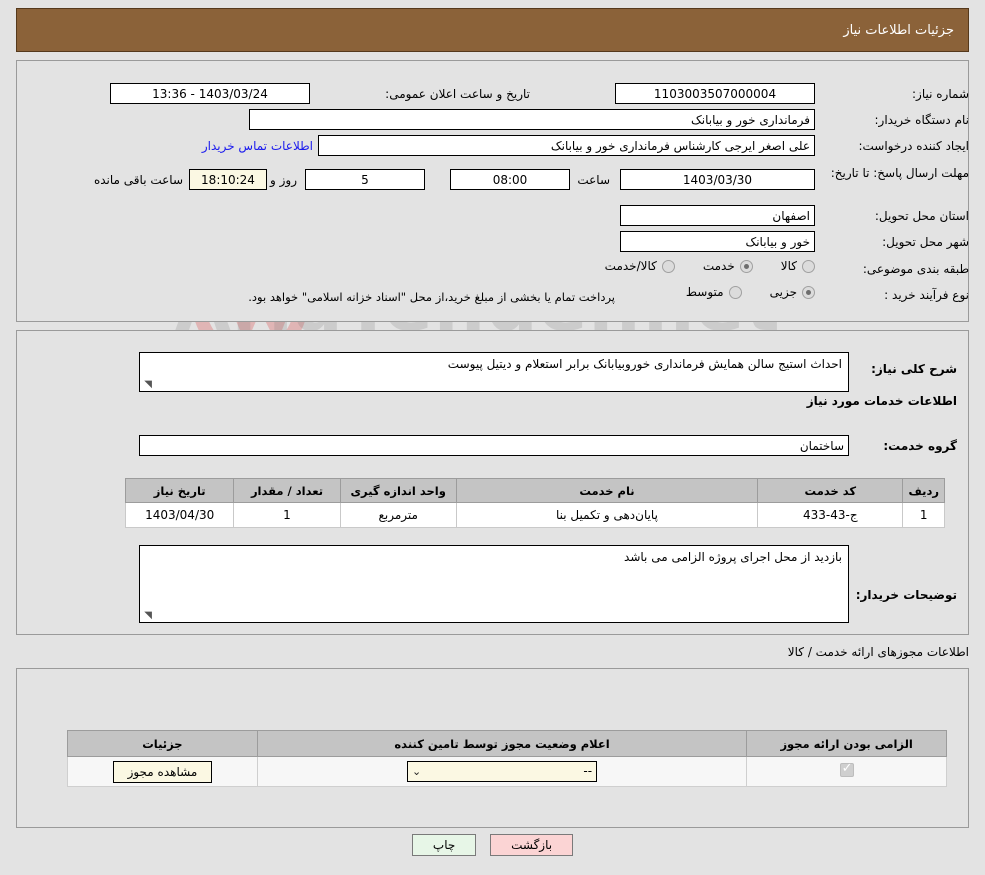  I want to click on buyer-org-value: فرمانداری خور و بیابانک, so click(532, 119).